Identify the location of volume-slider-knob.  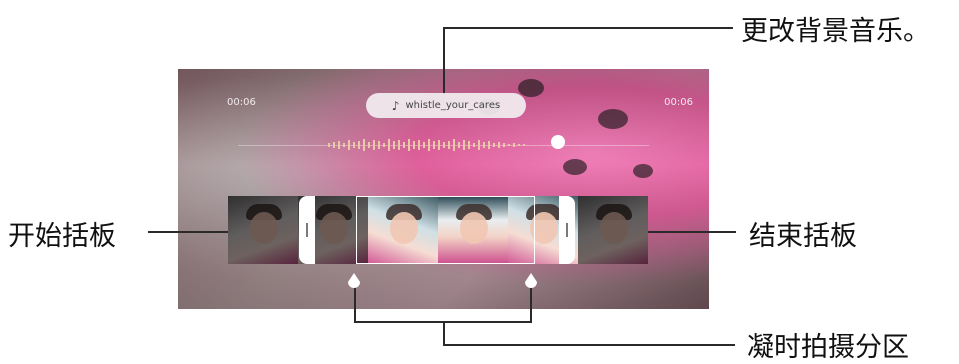
(558, 142).